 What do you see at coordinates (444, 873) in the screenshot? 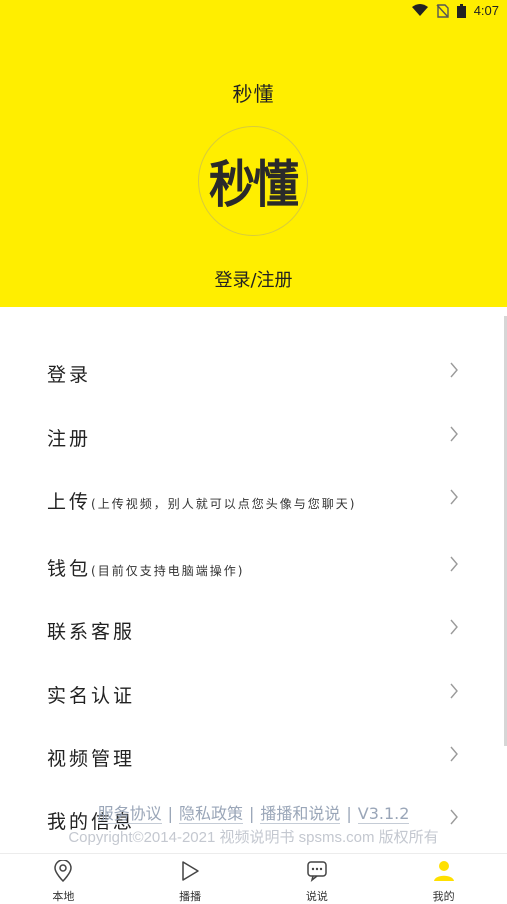
I see `person-icon` at bounding box center [444, 873].